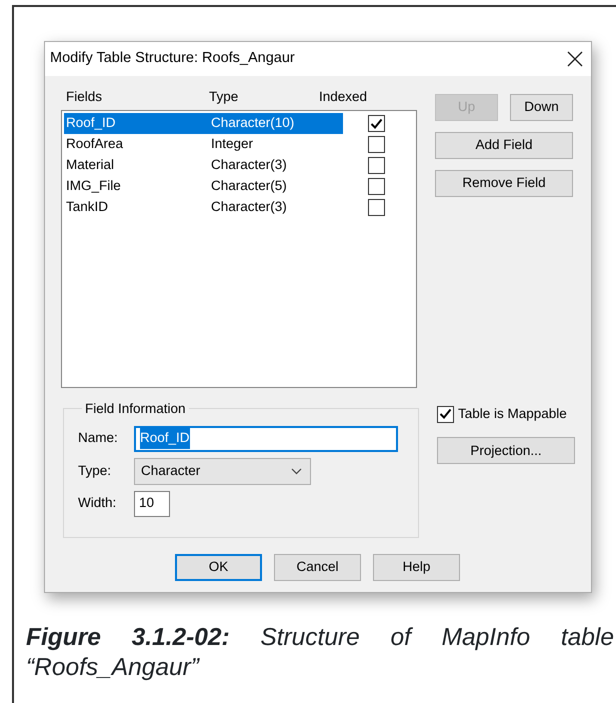 This screenshot has width=616, height=703. Describe the element at coordinates (252, 123) in the screenshot. I see `field-type: Character(10)` at that location.